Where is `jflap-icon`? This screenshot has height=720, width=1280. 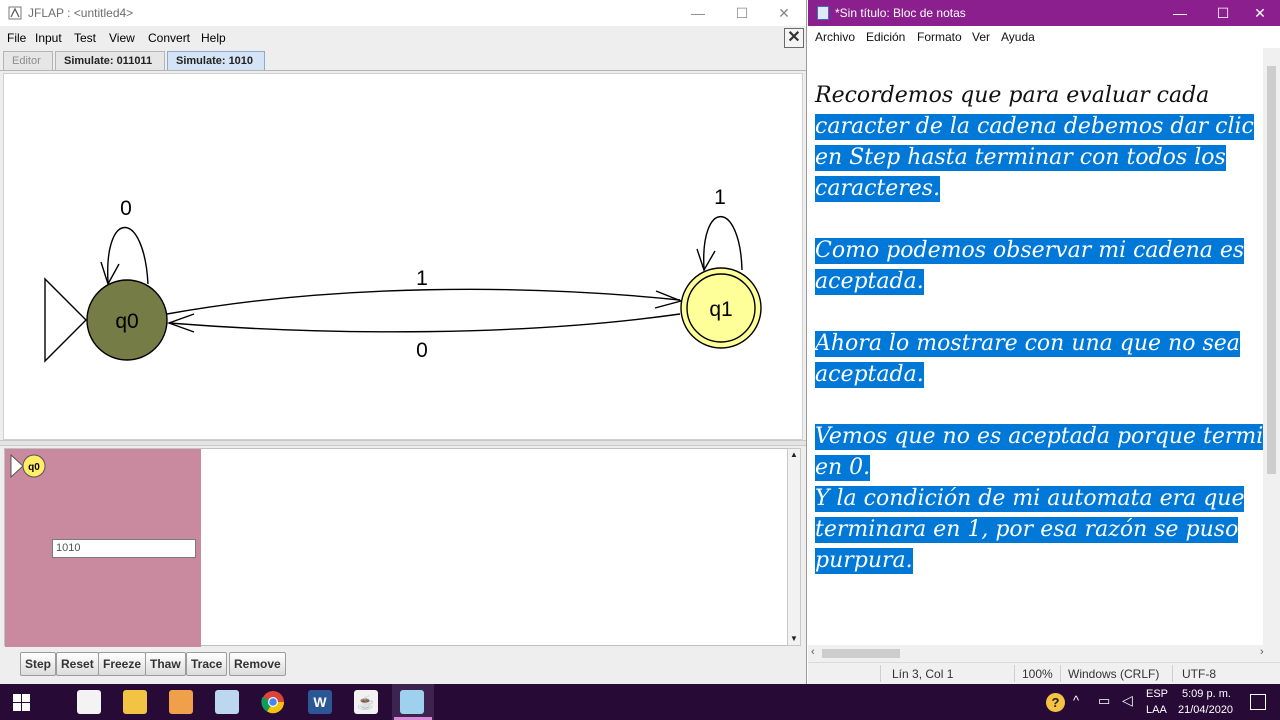 jflap-icon is located at coordinates (412, 702).